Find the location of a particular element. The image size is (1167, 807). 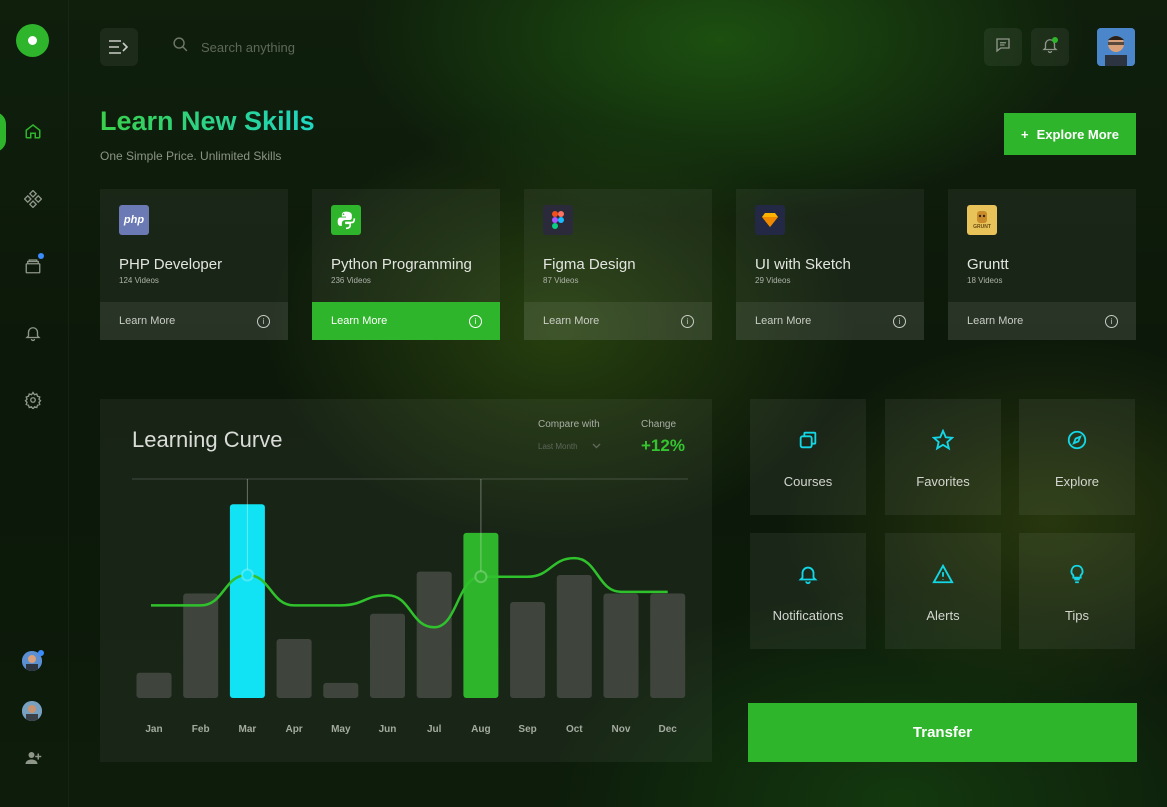

online-dot is located at coordinates (41, 653).